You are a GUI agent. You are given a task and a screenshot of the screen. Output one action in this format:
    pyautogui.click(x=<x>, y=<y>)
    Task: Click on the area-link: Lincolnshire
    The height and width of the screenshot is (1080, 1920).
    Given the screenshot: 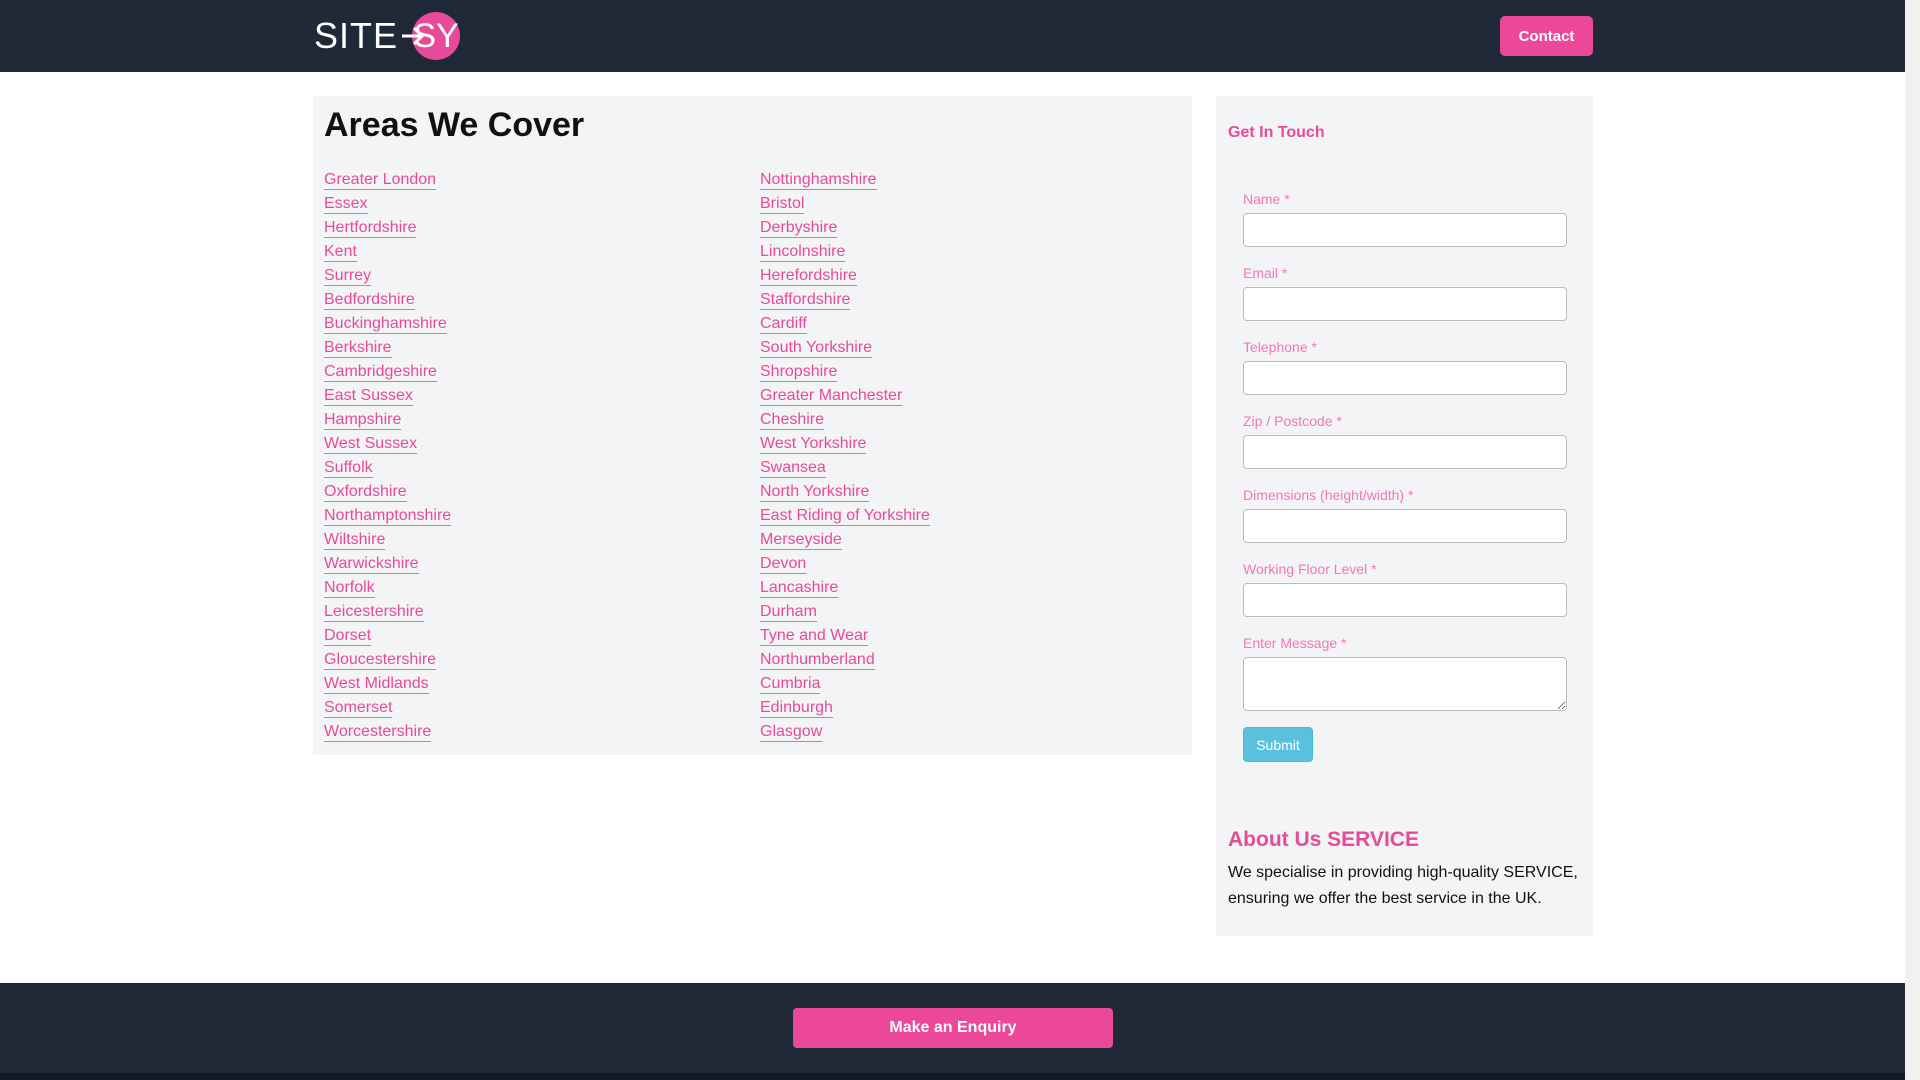 What is the action you would take?
    pyautogui.click(x=803, y=252)
    